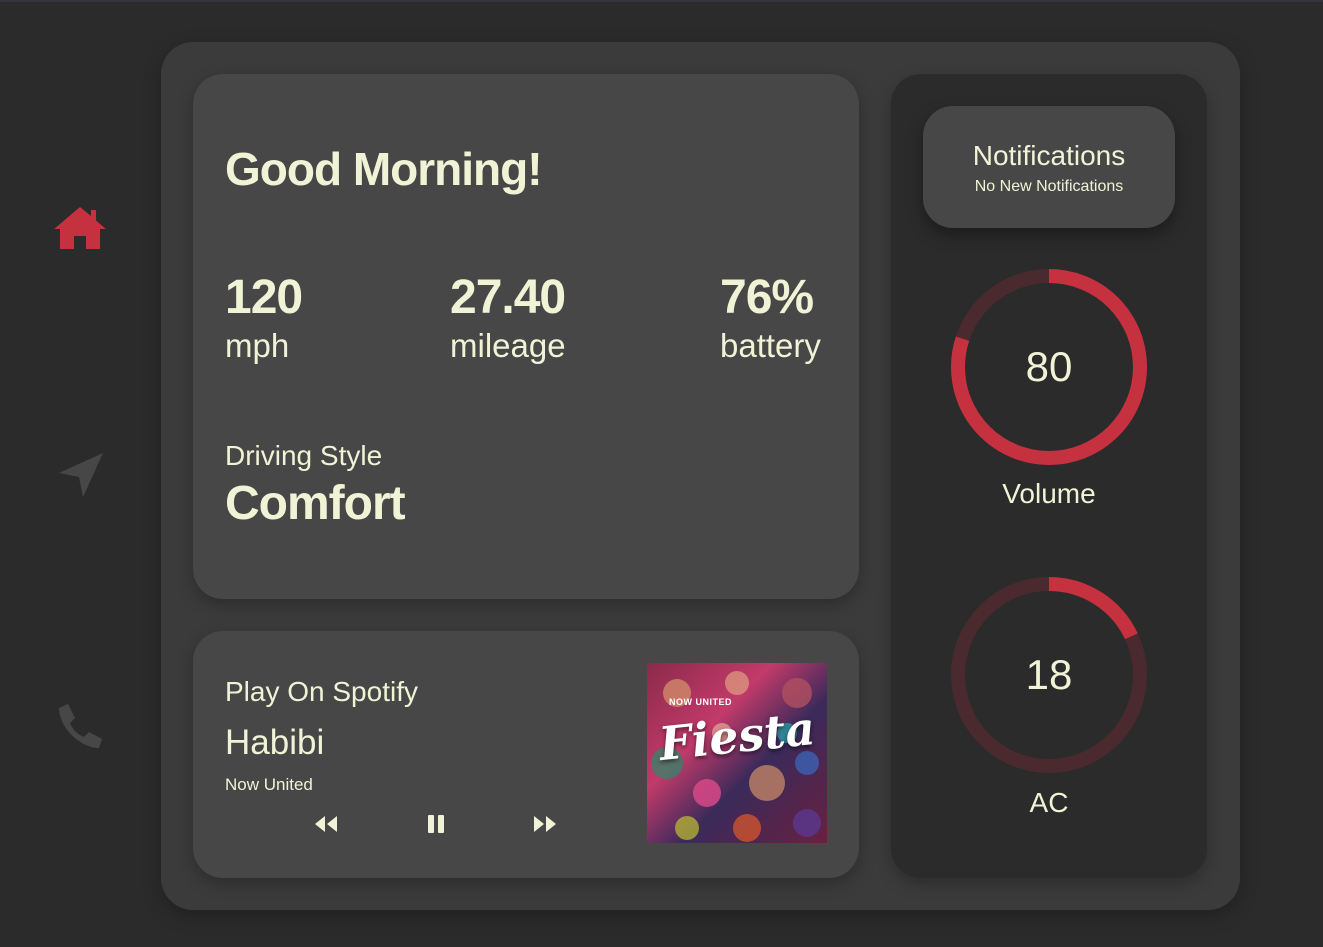 The image size is (1323, 947). I want to click on navigation-arrow-icon, so click(81, 475).